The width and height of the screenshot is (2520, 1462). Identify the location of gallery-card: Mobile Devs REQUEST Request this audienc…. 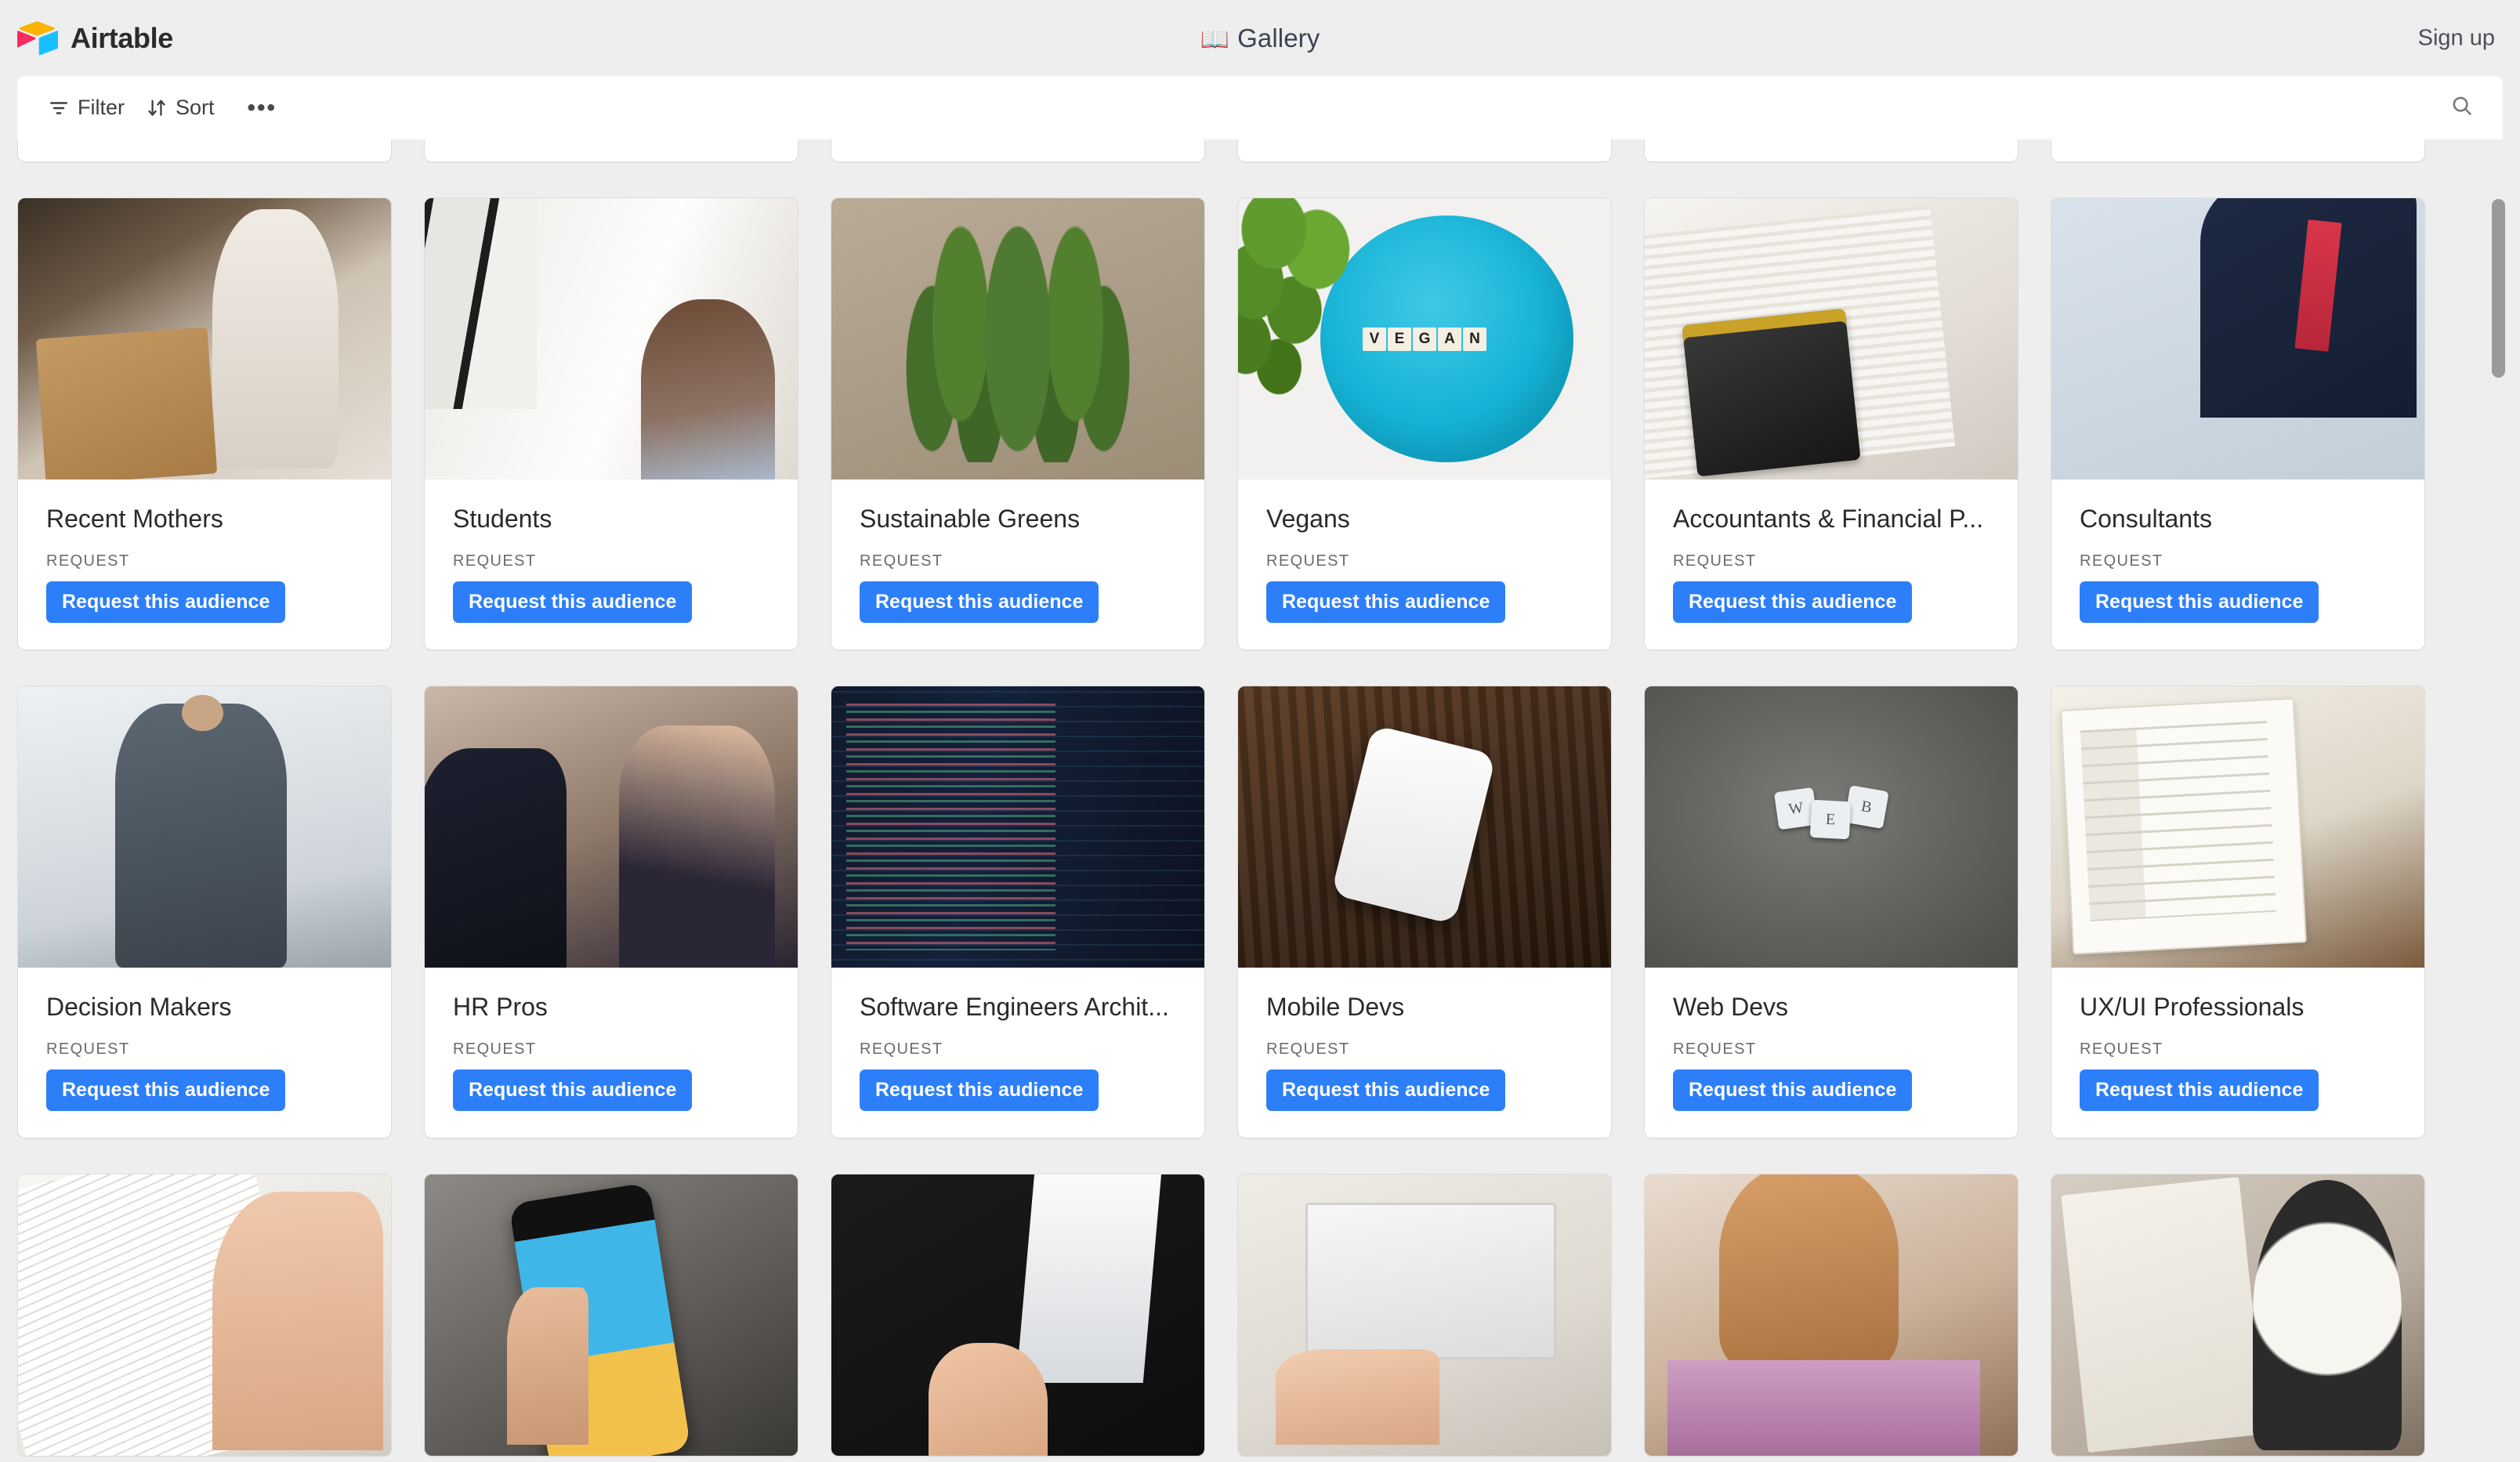
(1424, 912).